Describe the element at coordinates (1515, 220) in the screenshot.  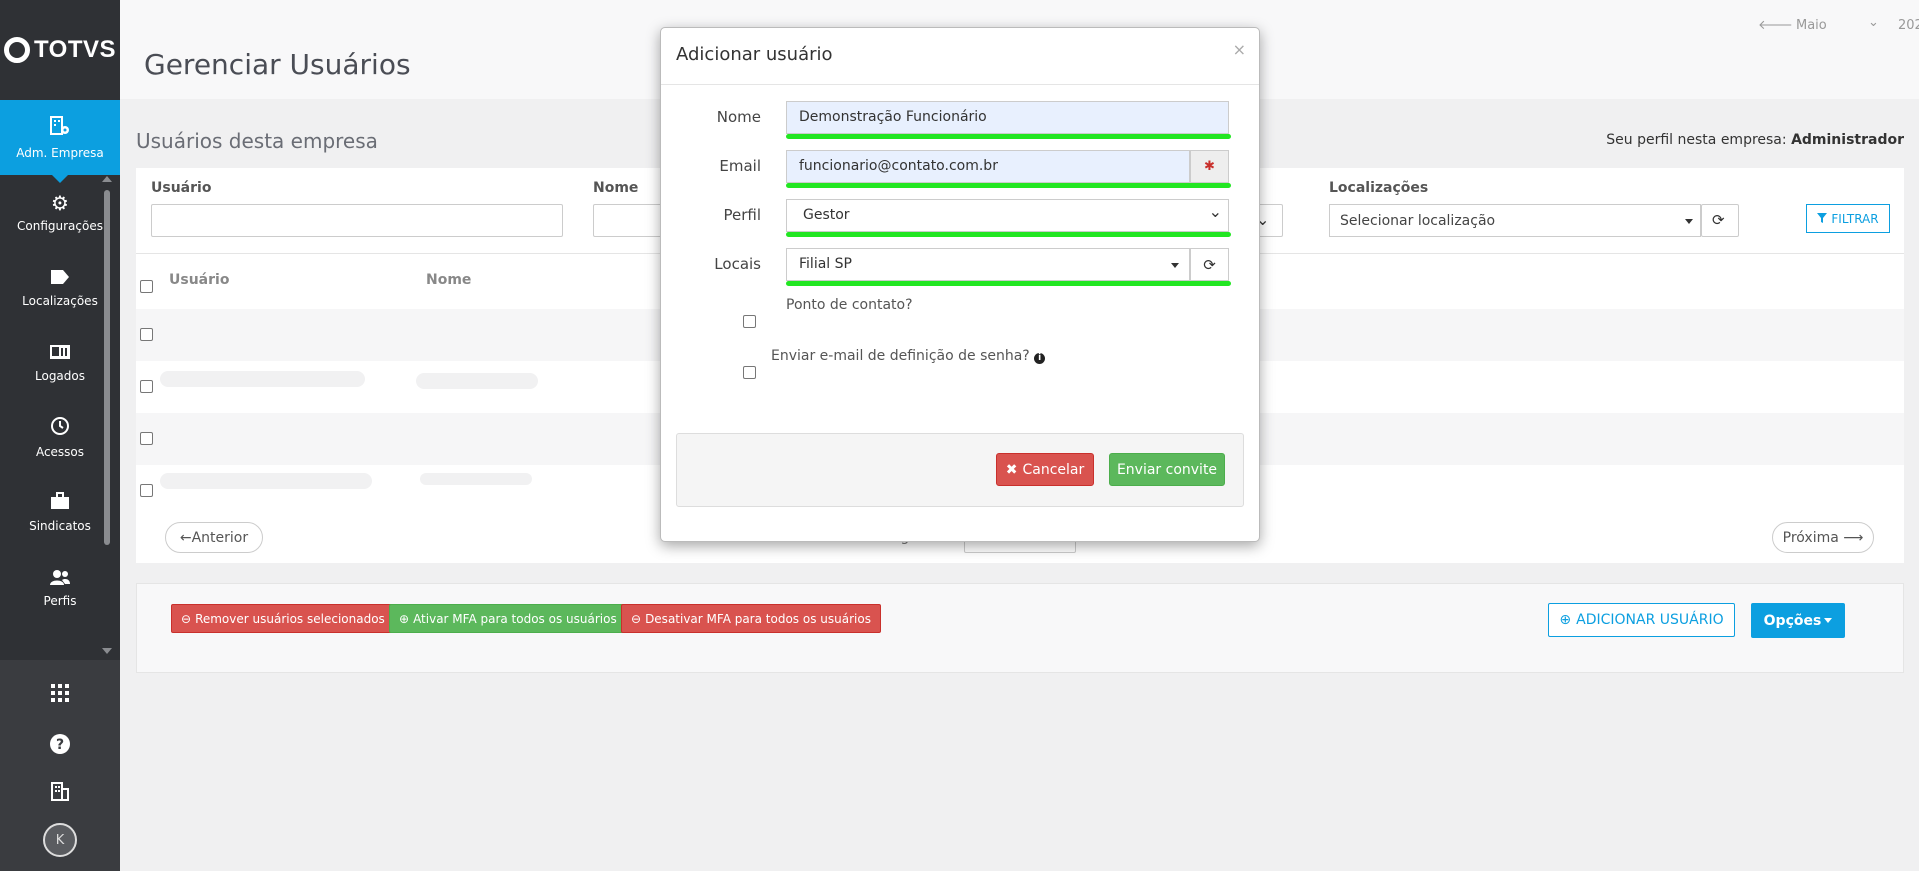
I see `locations-filter-select: Selecionar localização` at that location.